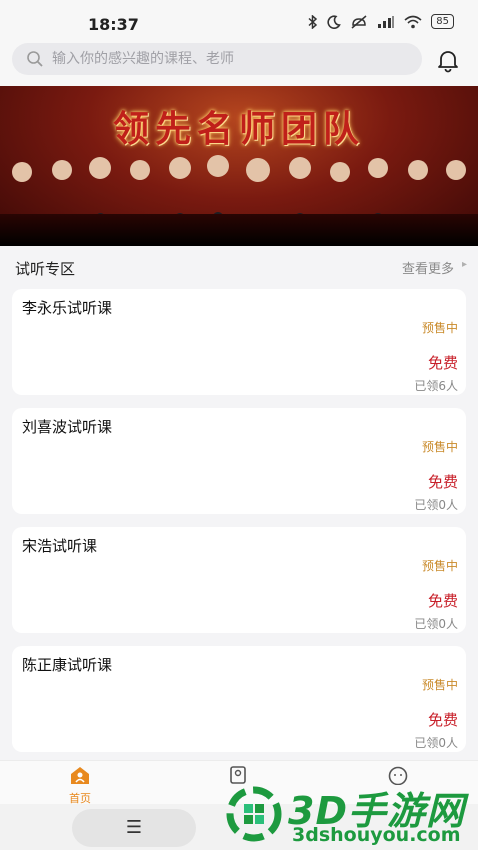 Image resolution: width=478 pixels, height=850 pixels. What do you see at coordinates (464, 264) in the screenshot?
I see `chevron-right-icon: ▸` at bounding box center [464, 264].